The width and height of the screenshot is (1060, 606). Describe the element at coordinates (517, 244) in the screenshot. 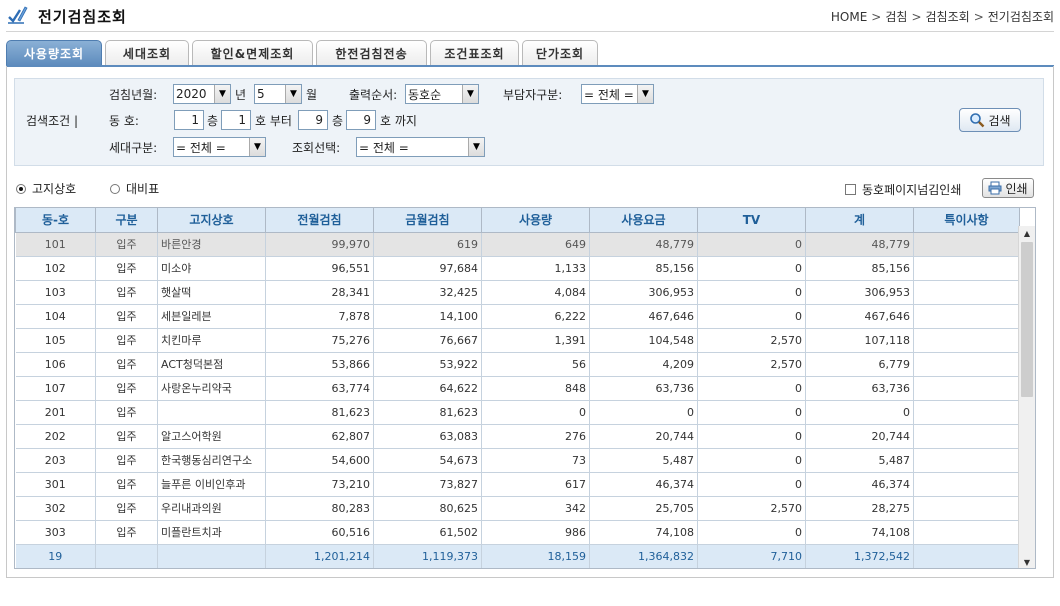

I see `table-row: 101 입주 바른안경 99,970 619 649 48,779 0 48,779` at that location.